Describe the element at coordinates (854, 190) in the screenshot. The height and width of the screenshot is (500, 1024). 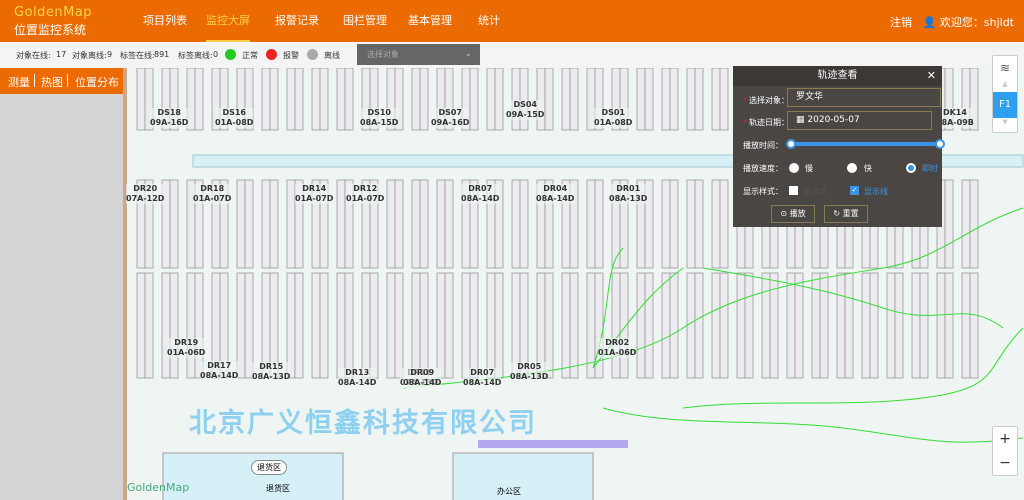
I see `show-lines-checkbox: ✓` at that location.